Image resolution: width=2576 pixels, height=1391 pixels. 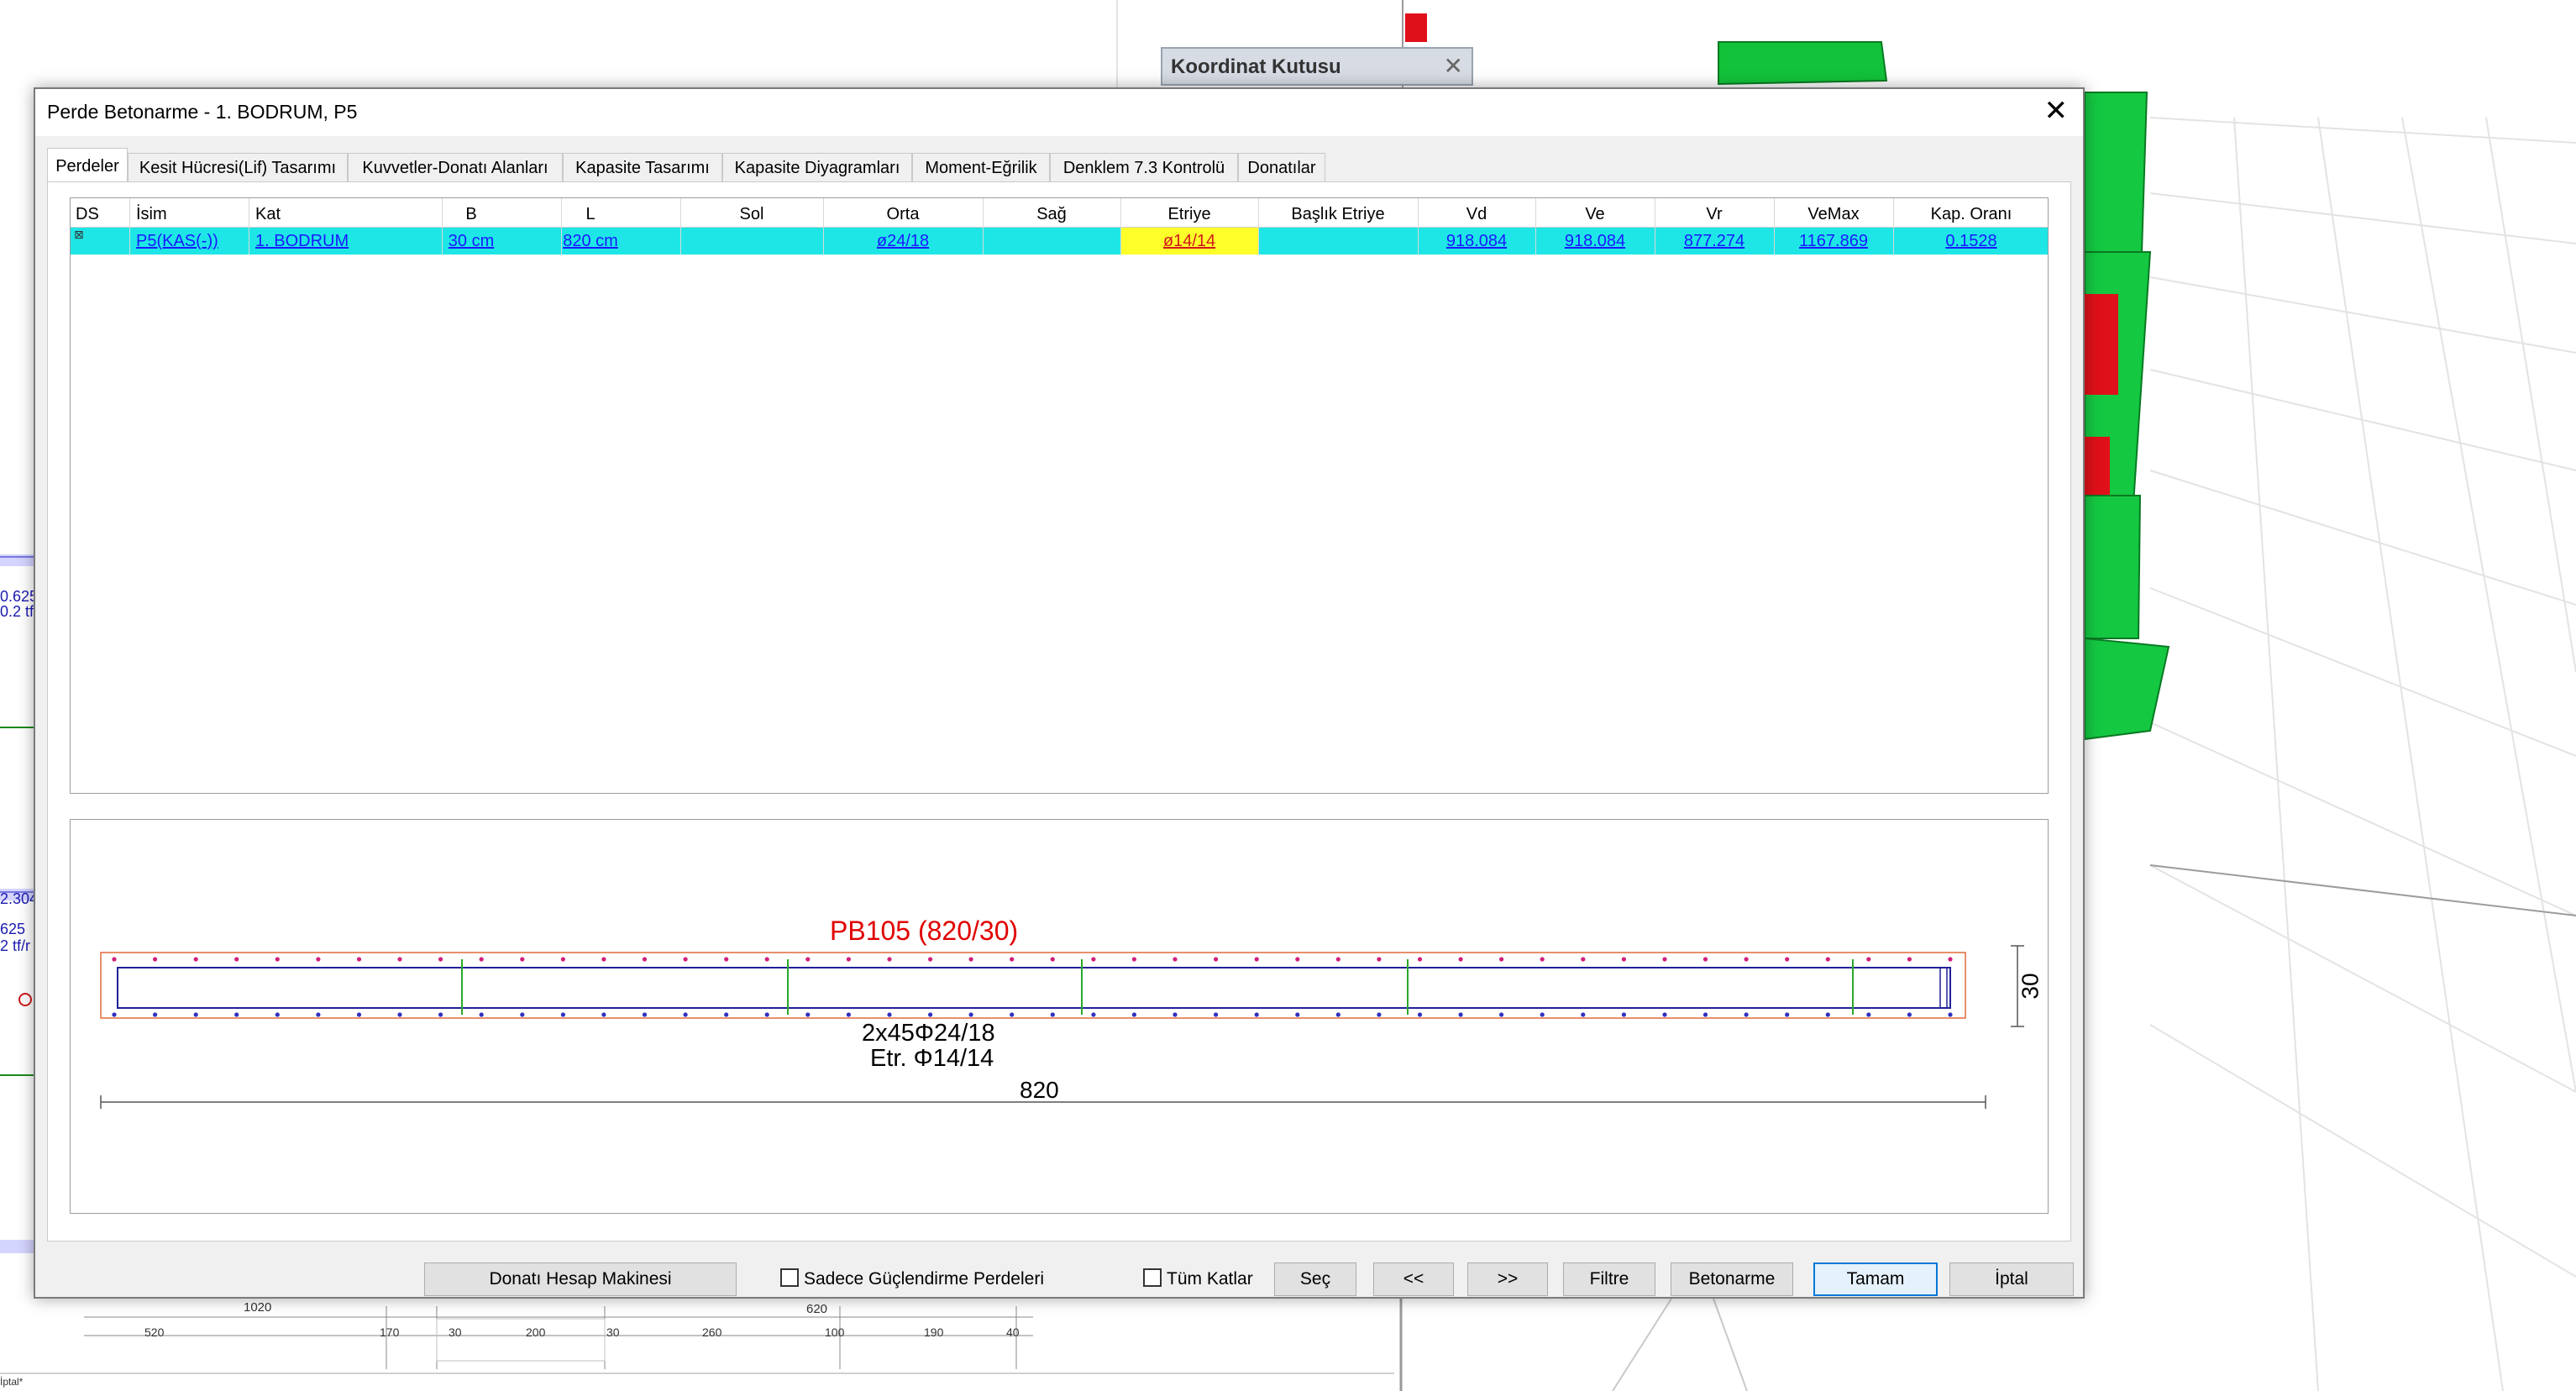 I want to click on column-header-l: L, so click(x=590, y=214).